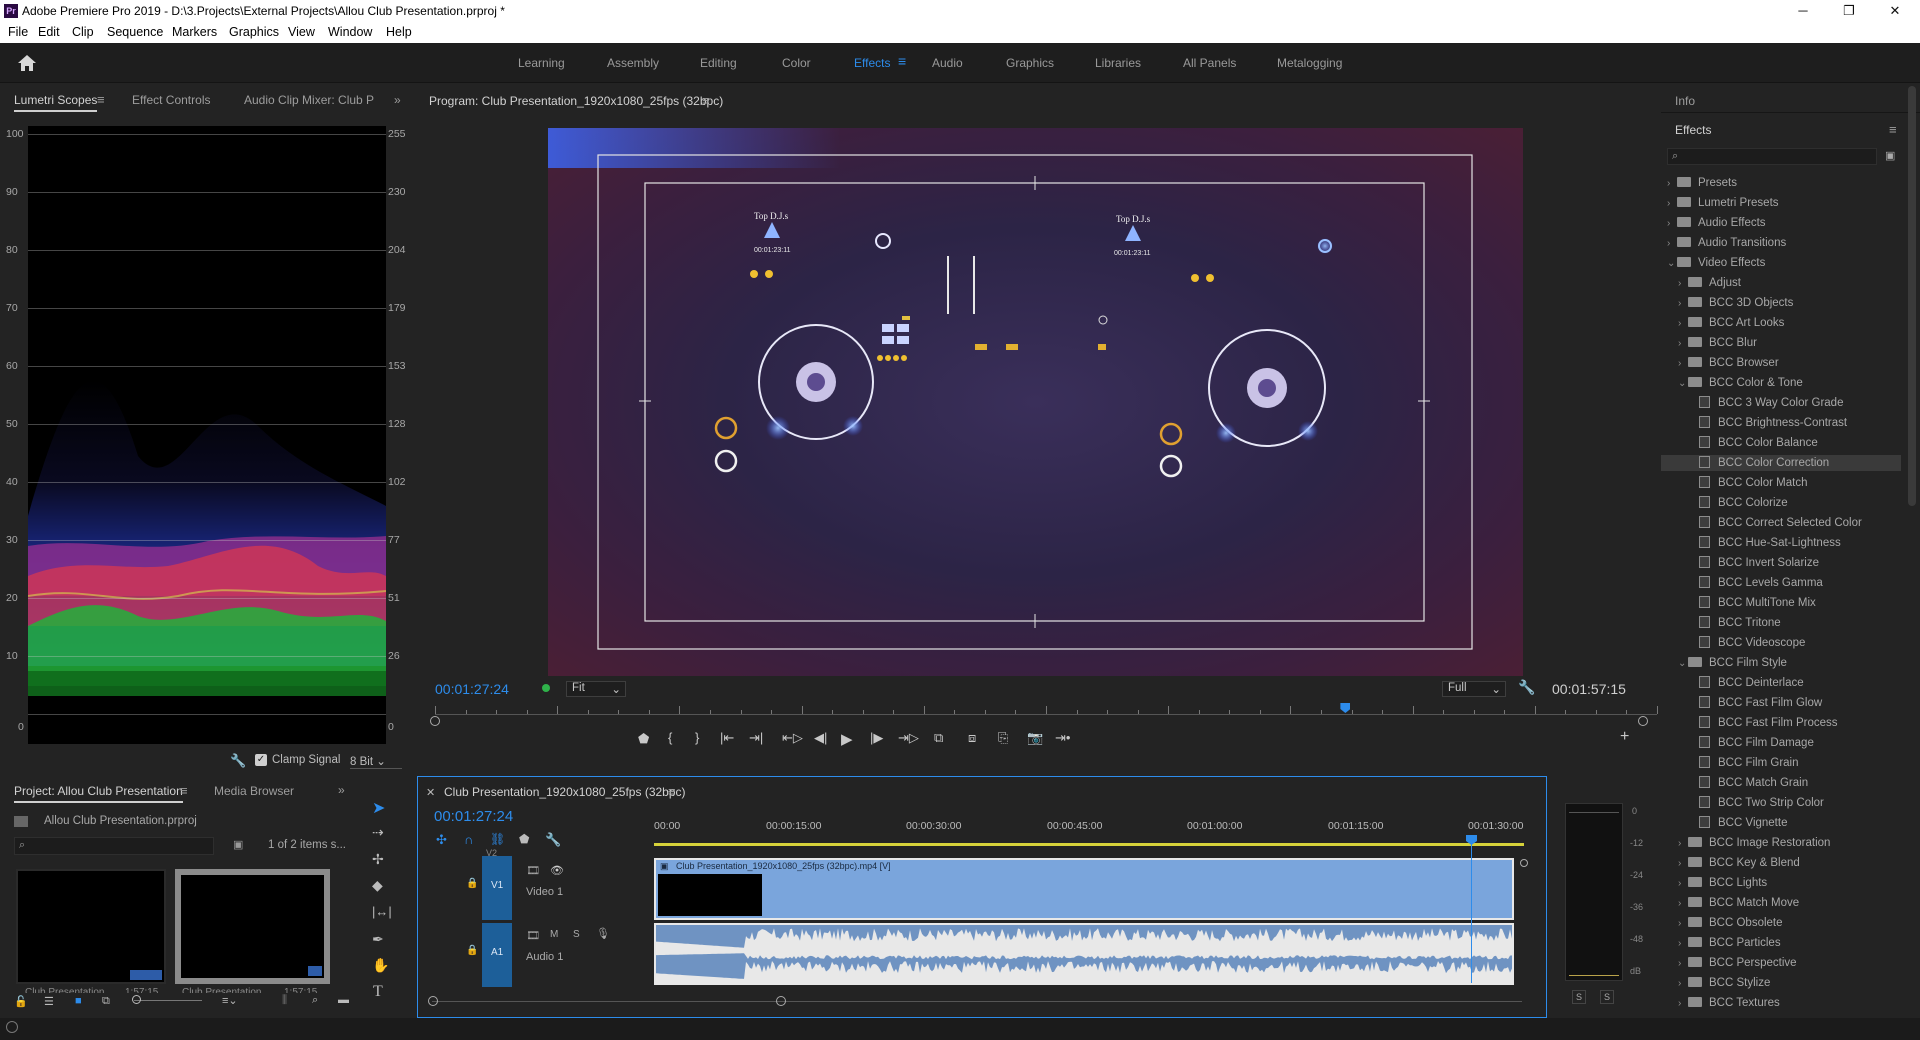  What do you see at coordinates (49, 32) in the screenshot?
I see `menu-edit: Edit` at bounding box center [49, 32].